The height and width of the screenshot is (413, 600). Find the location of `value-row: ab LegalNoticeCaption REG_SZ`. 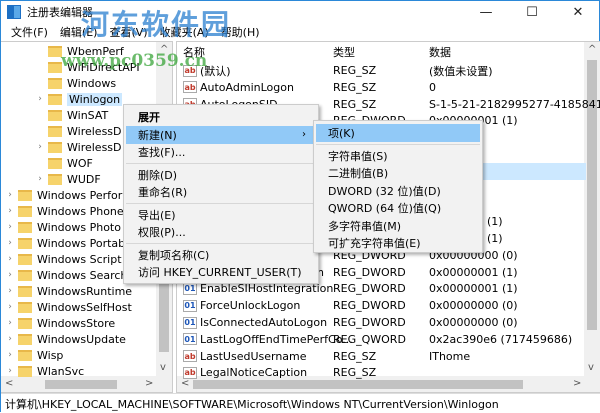

value-row: ab LegalNoticeCaption REG_SZ is located at coordinates (381, 372).